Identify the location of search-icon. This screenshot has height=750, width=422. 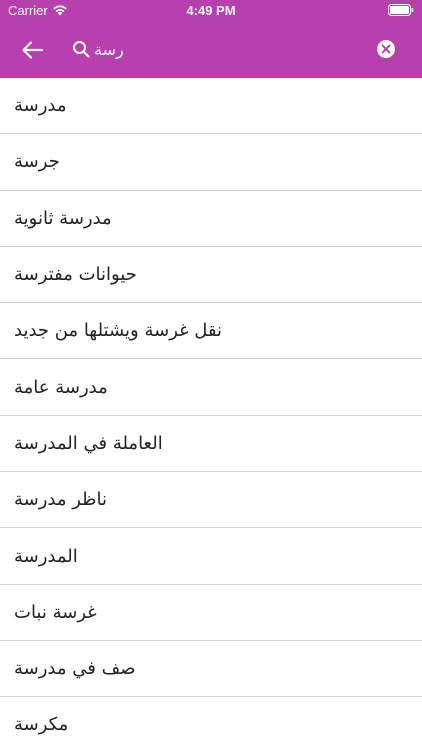
(81, 49).